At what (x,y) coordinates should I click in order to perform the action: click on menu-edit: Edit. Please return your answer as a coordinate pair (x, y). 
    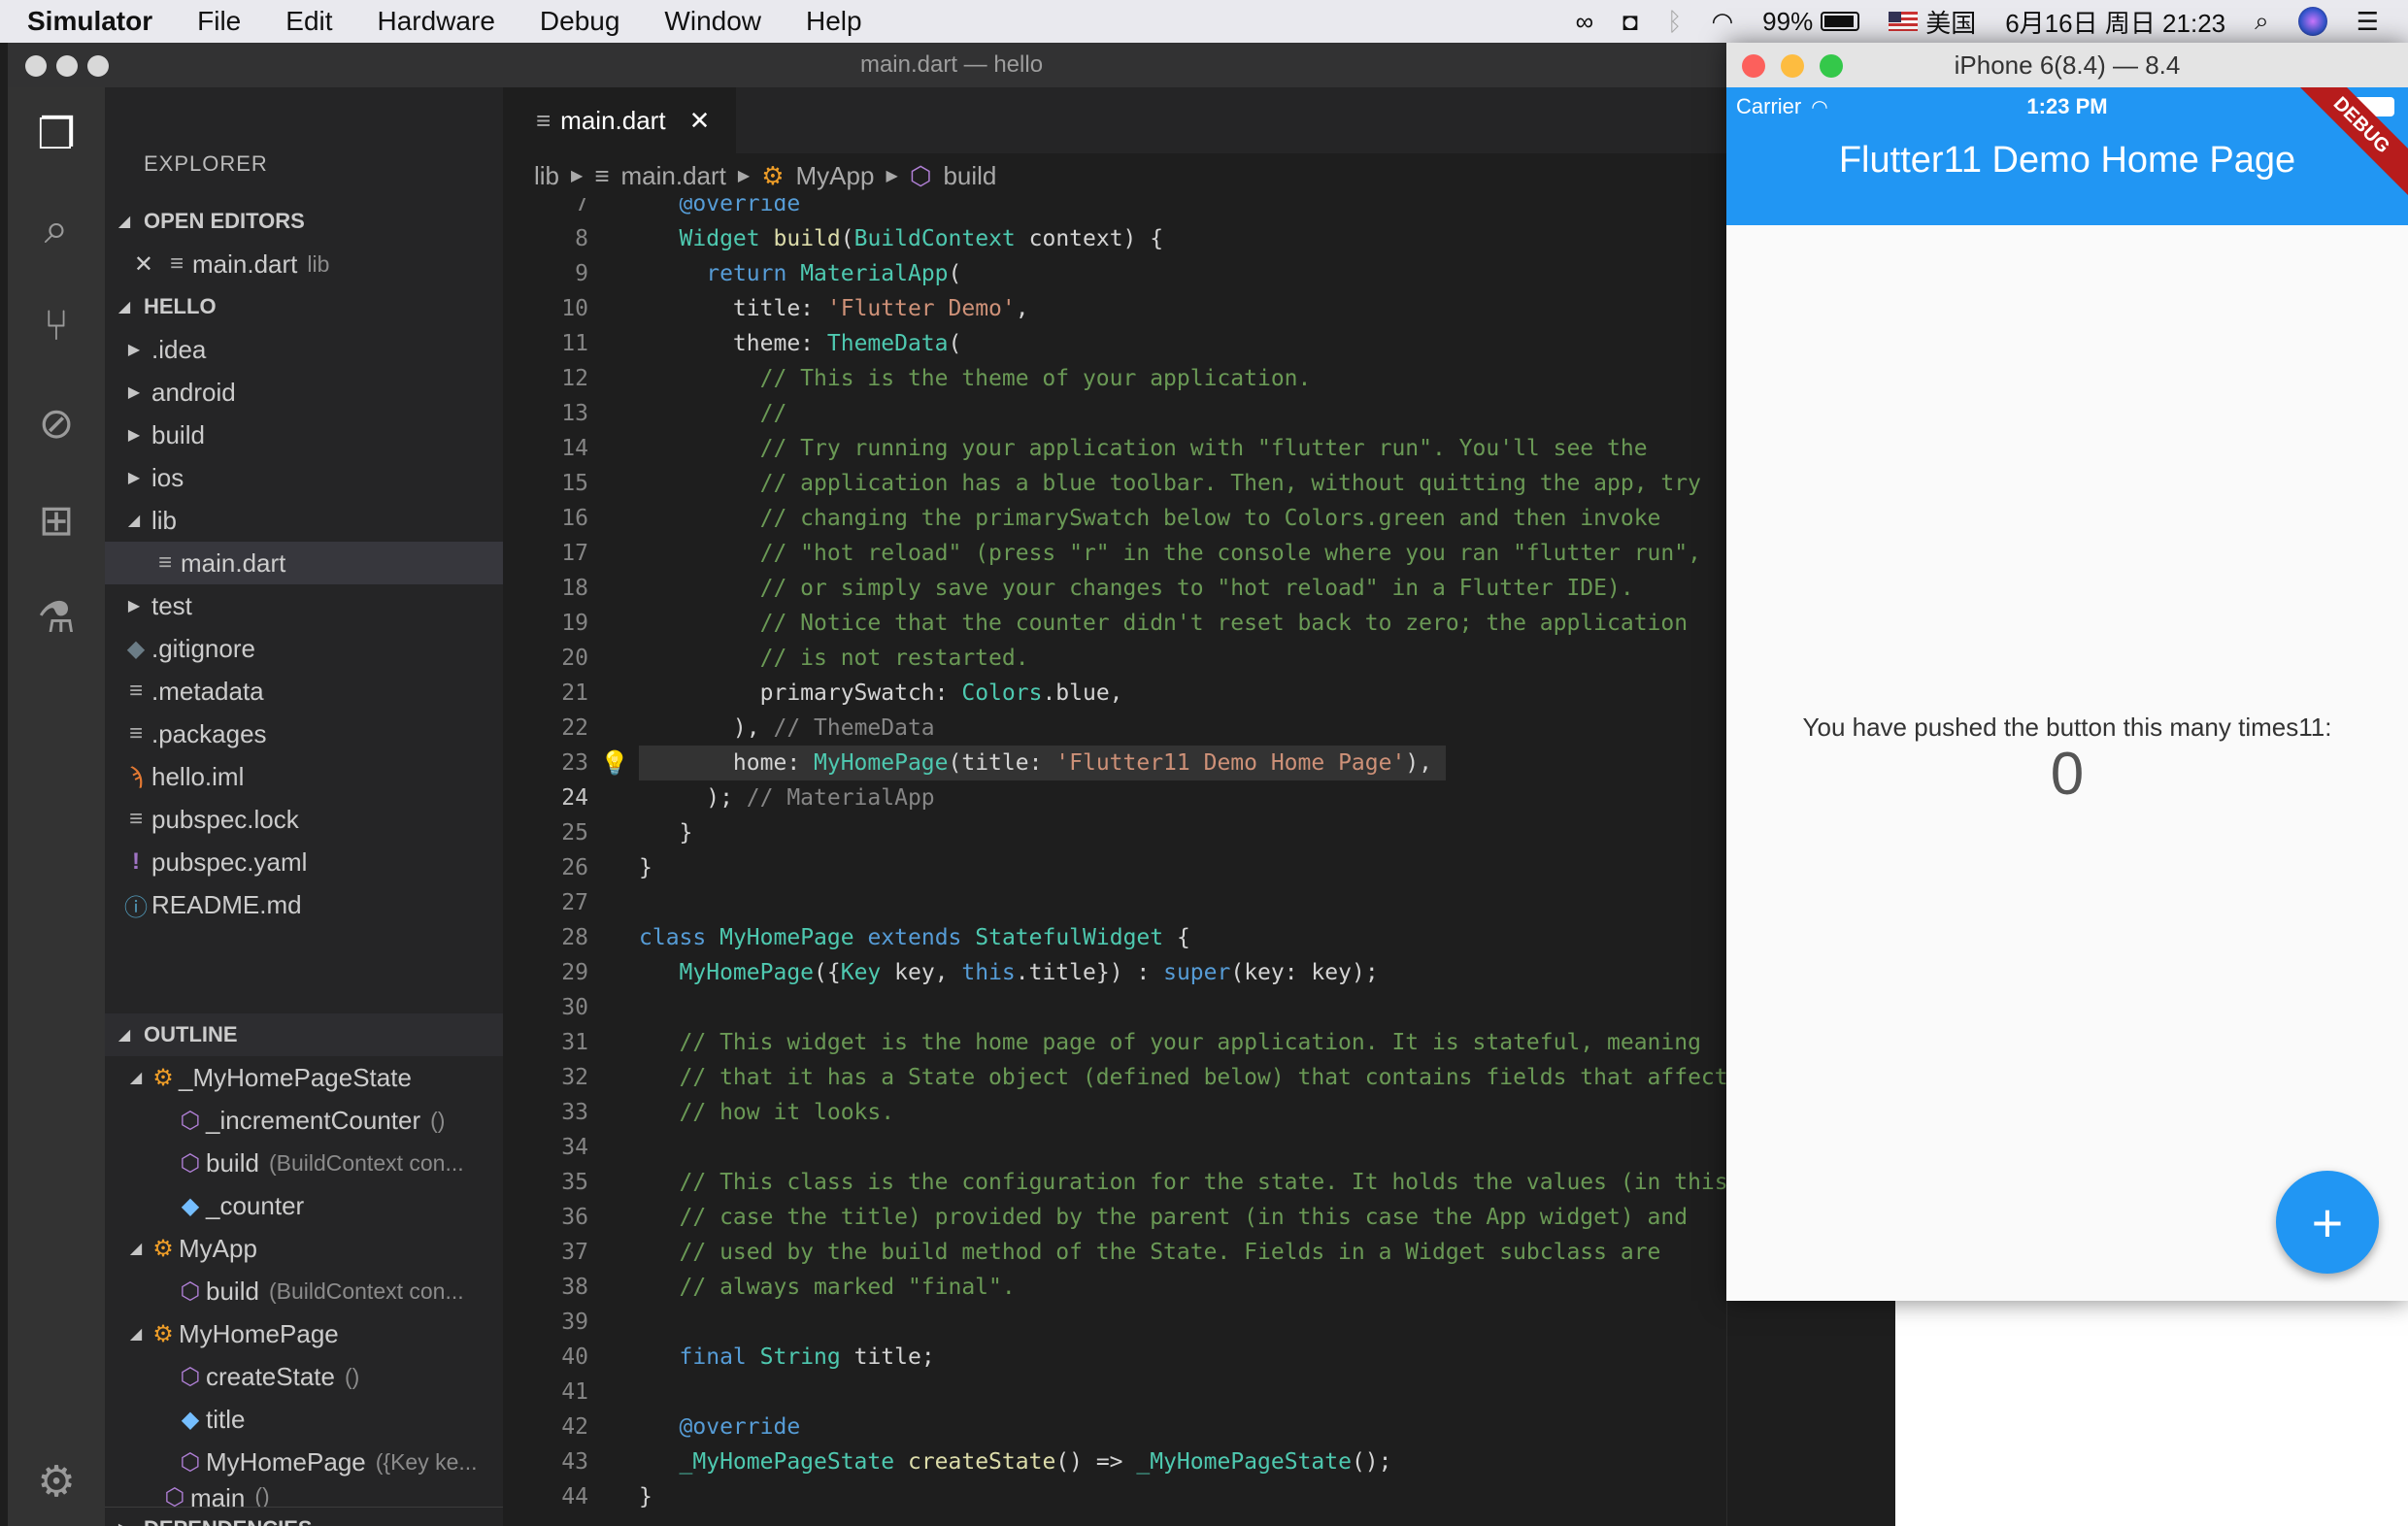
    Looking at the image, I should click on (308, 22).